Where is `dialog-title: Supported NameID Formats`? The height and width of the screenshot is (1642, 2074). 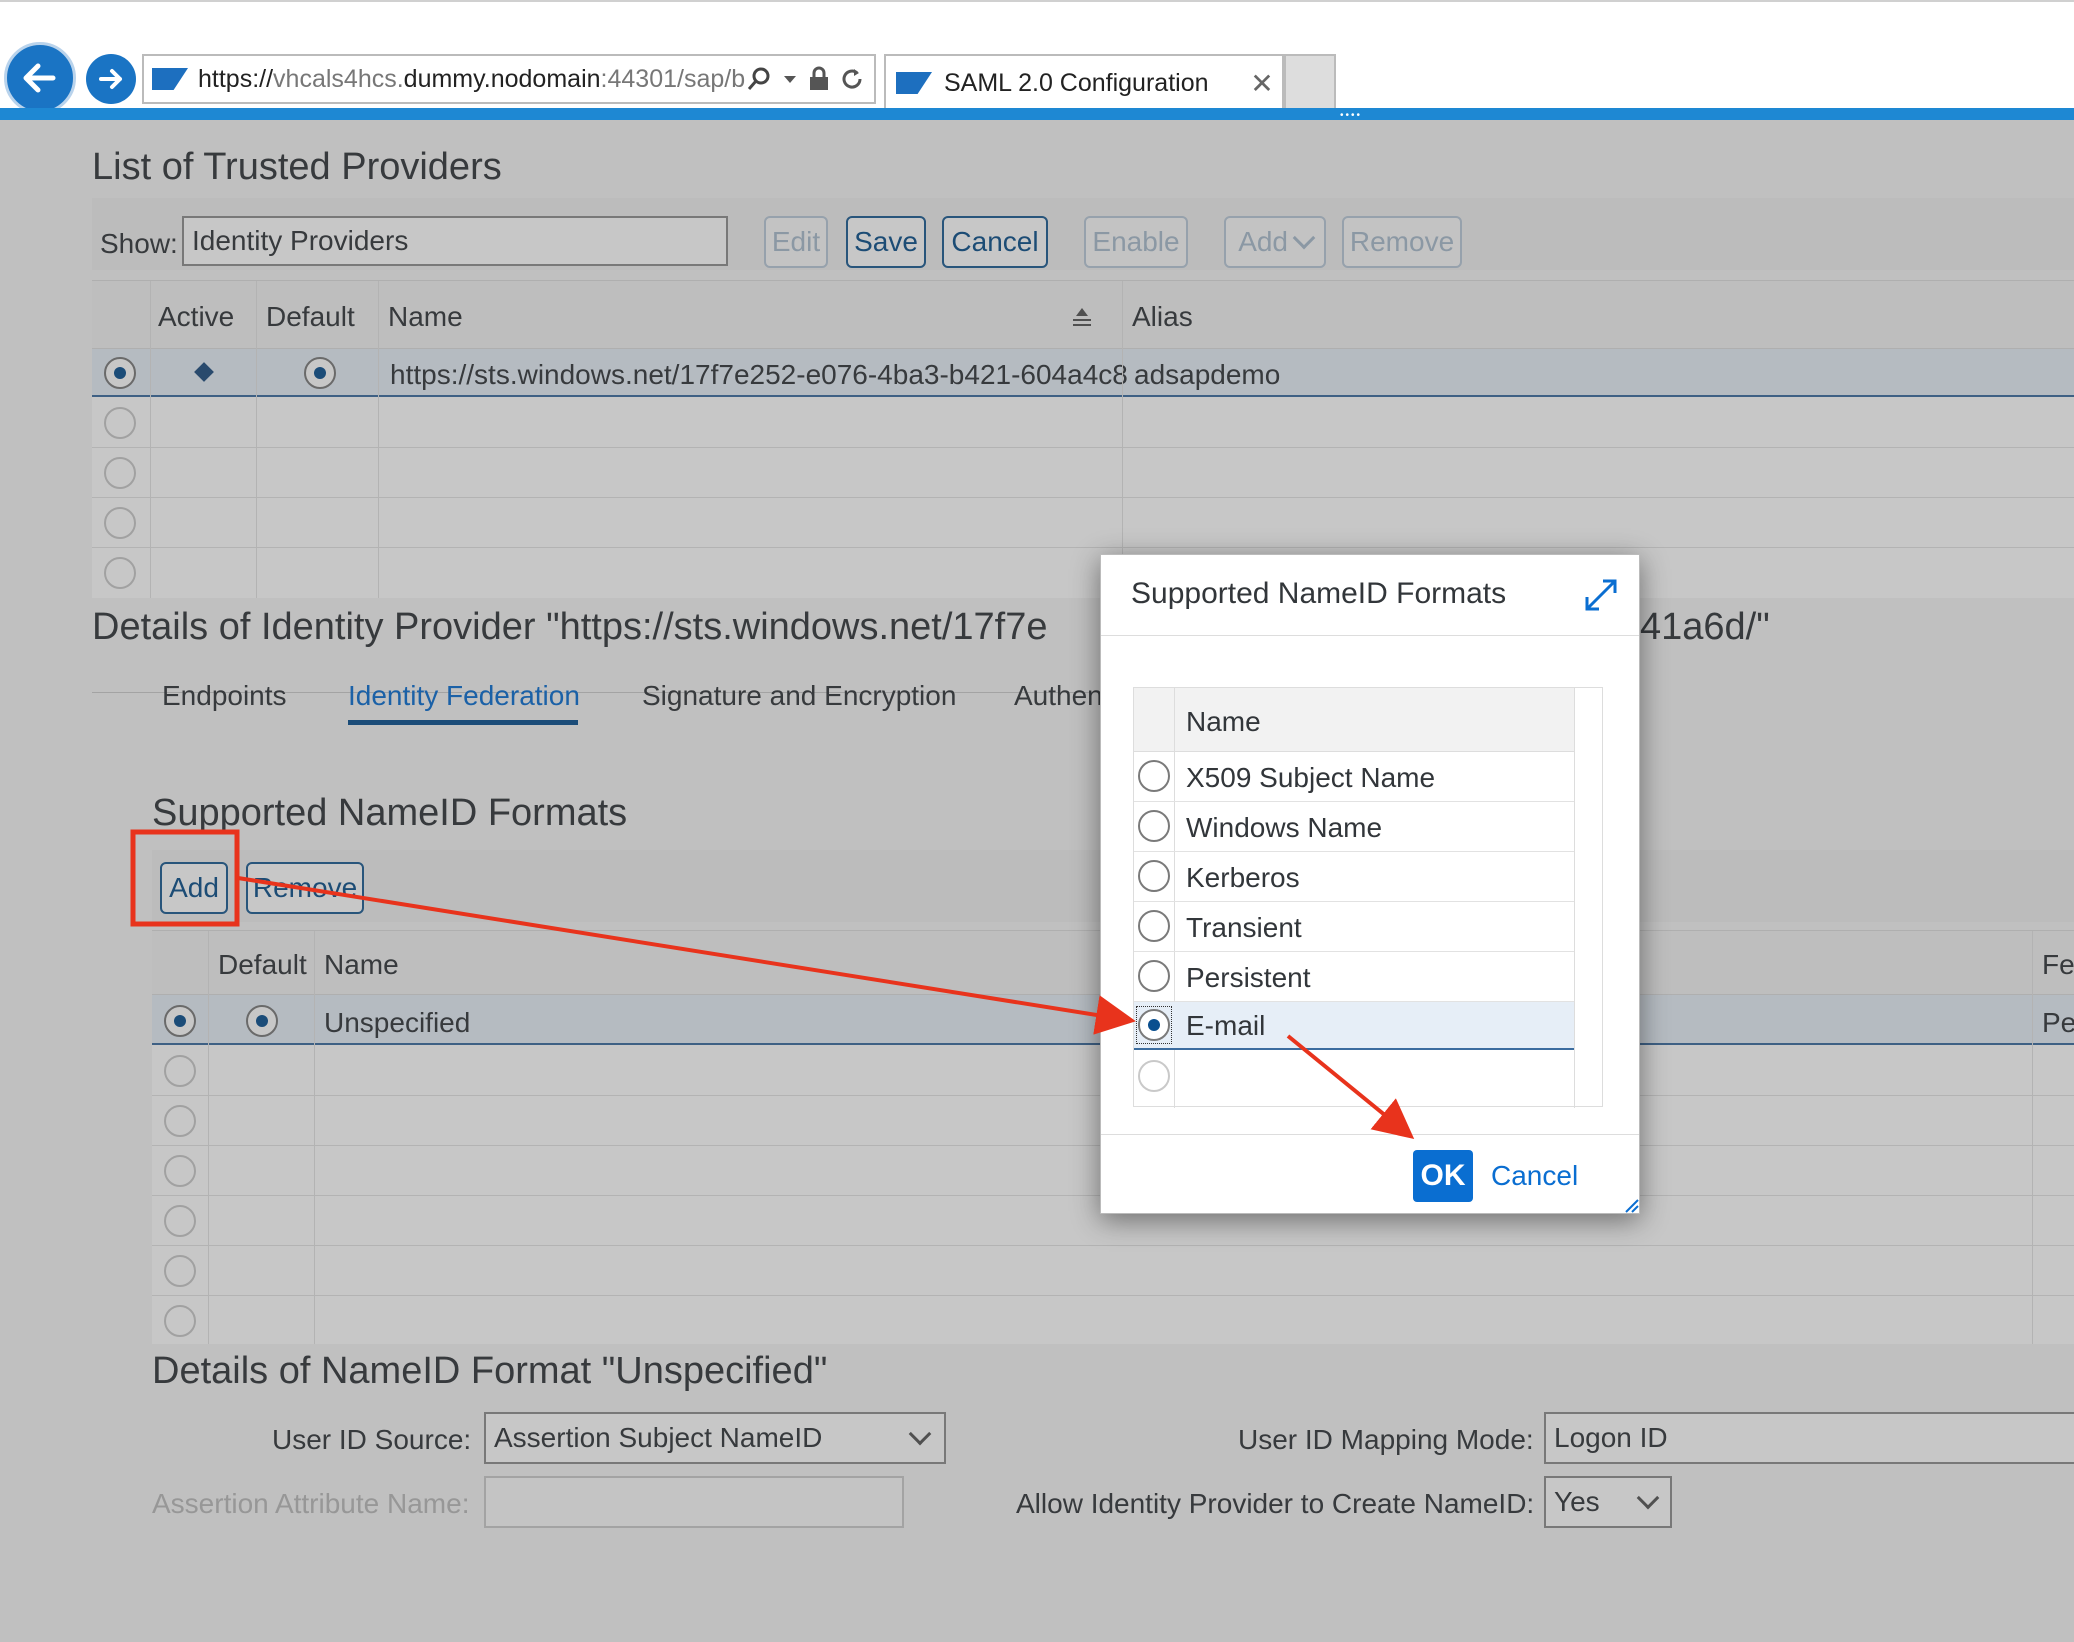
dialog-title: Supported NameID Formats is located at coordinates (1319, 593).